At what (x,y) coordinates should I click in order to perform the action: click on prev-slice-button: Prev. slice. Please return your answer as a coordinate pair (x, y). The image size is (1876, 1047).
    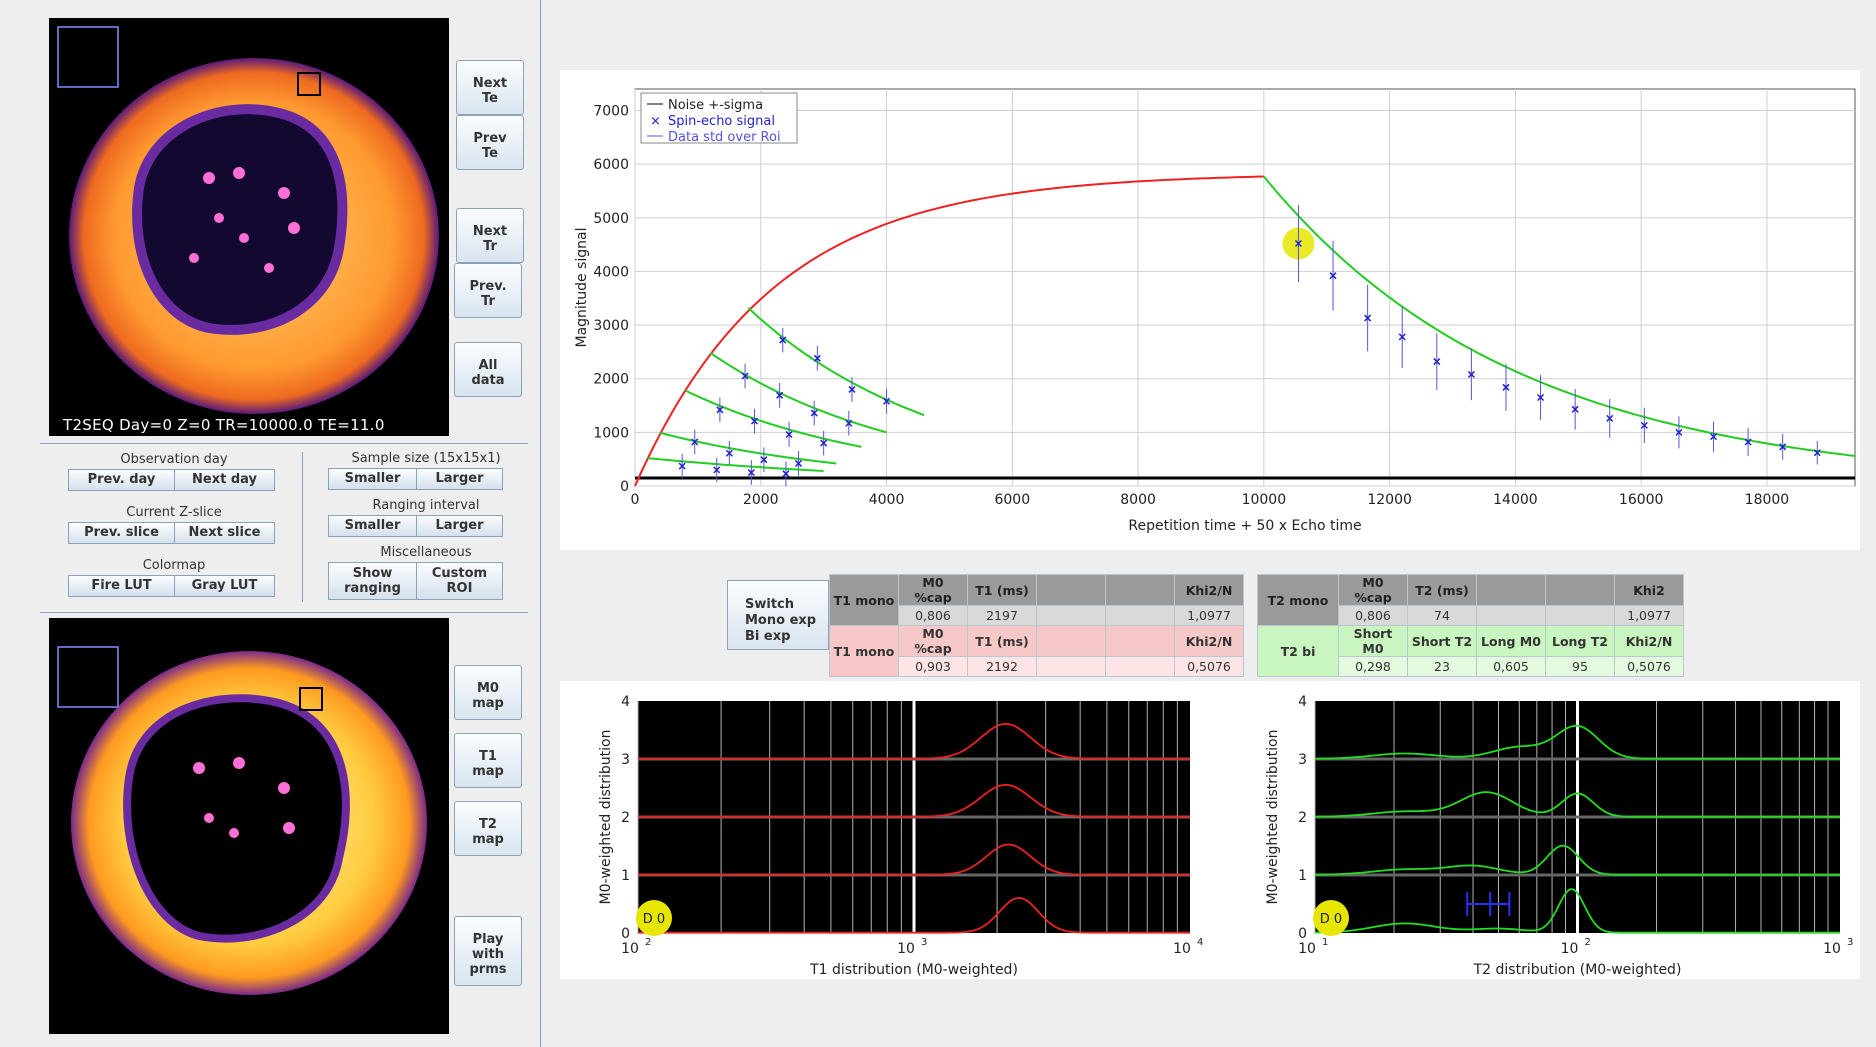
    Looking at the image, I should click on (121, 533).